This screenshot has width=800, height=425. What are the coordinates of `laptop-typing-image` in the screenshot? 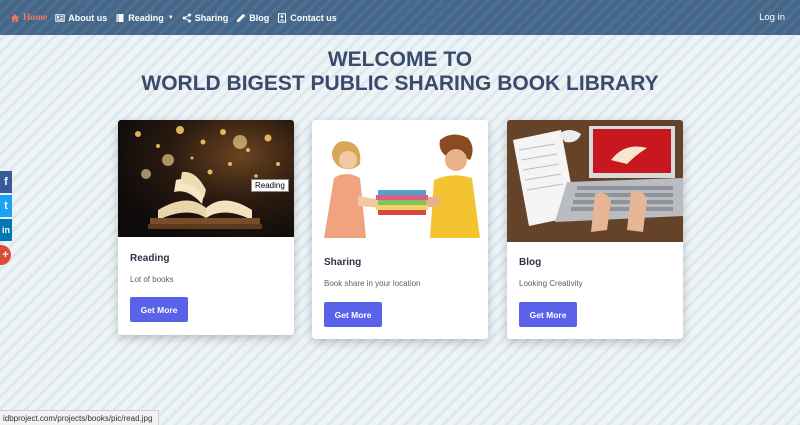 It's located at (595, 181).